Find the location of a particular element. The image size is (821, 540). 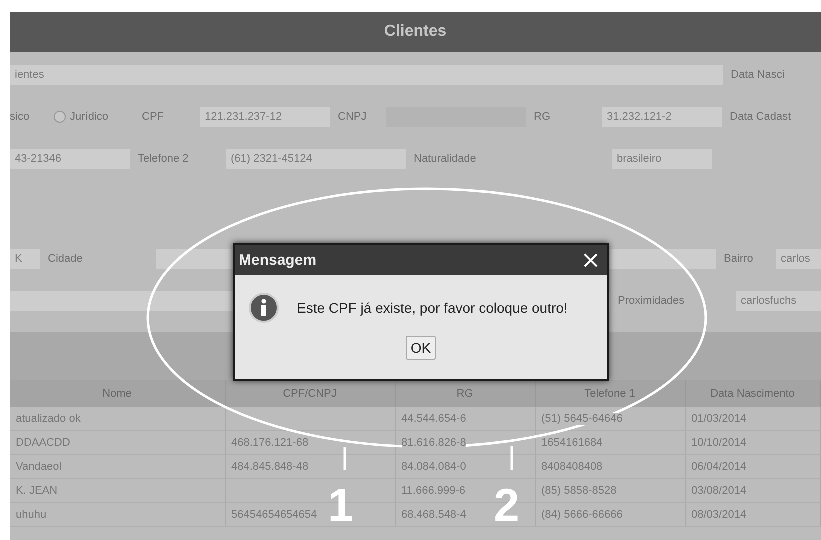

table-cell: (84) 5666-66666 is located at coordinates (582, 514).